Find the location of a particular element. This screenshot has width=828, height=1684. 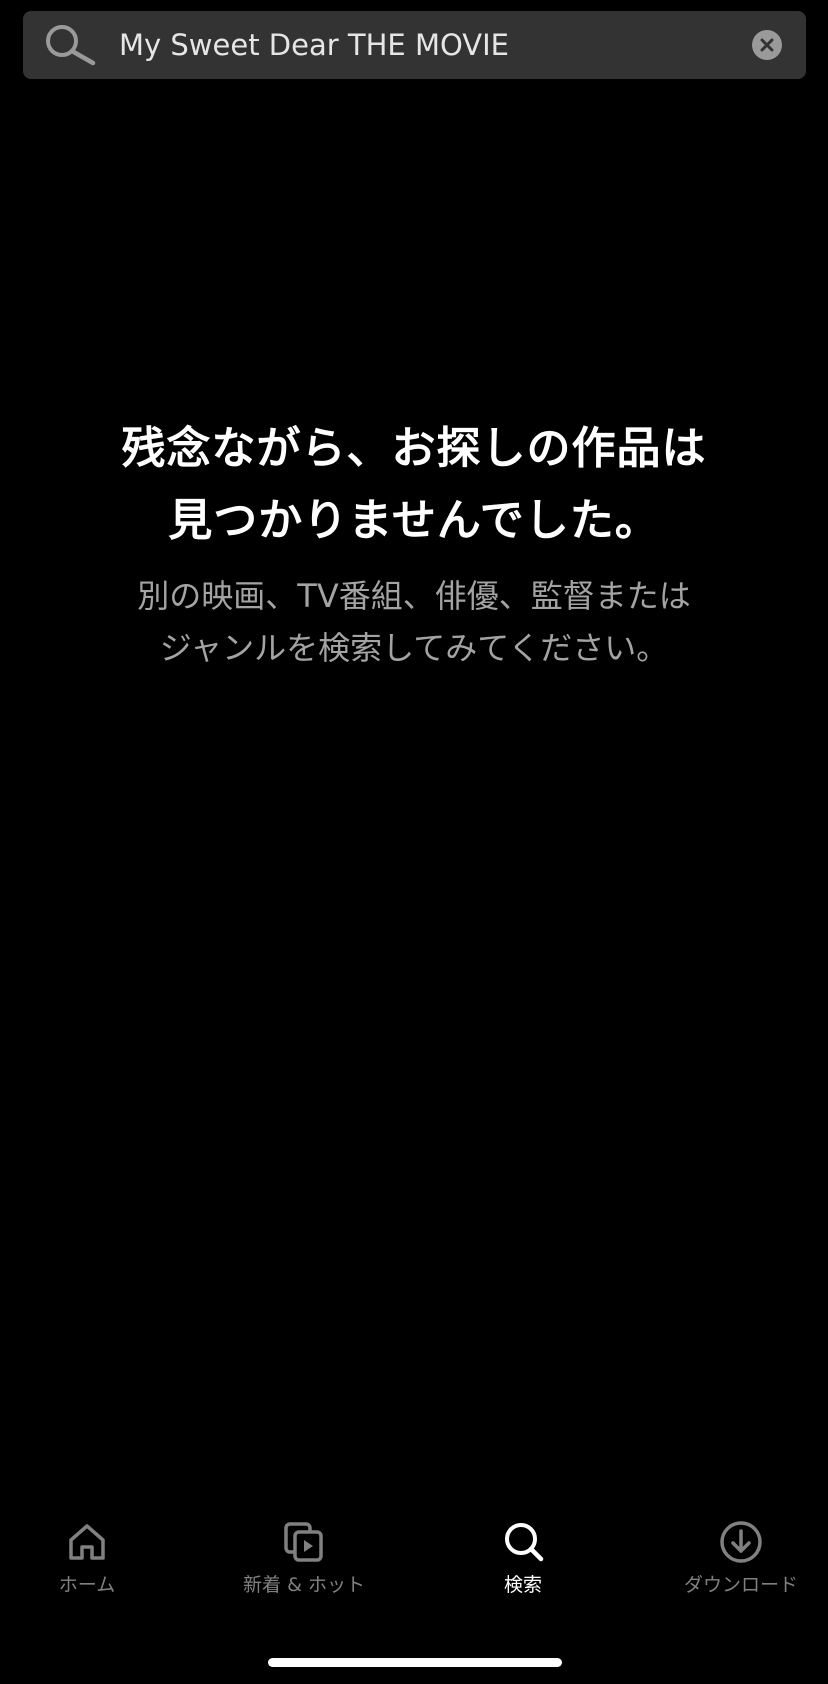

nav-item-home: ホーム is located at coordinates (88, 1560).